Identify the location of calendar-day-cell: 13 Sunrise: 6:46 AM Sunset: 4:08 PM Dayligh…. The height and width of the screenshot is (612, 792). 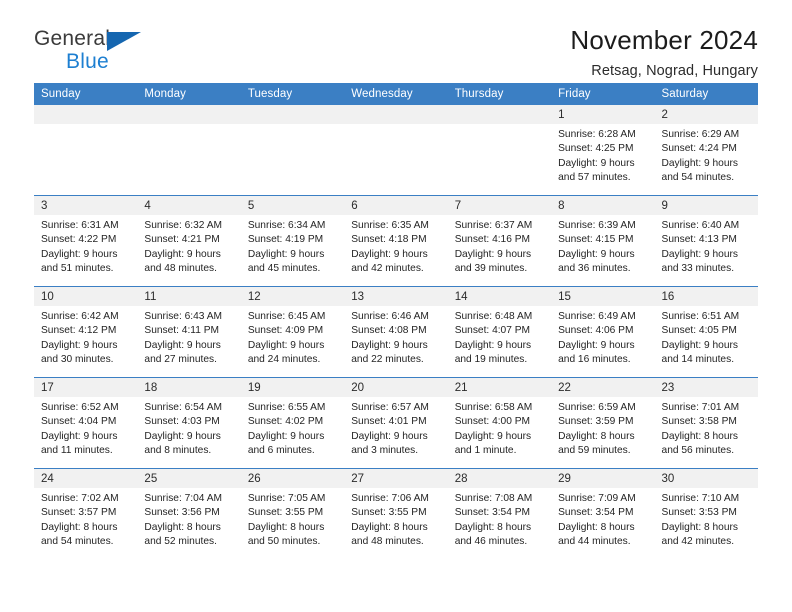
(396, 332).